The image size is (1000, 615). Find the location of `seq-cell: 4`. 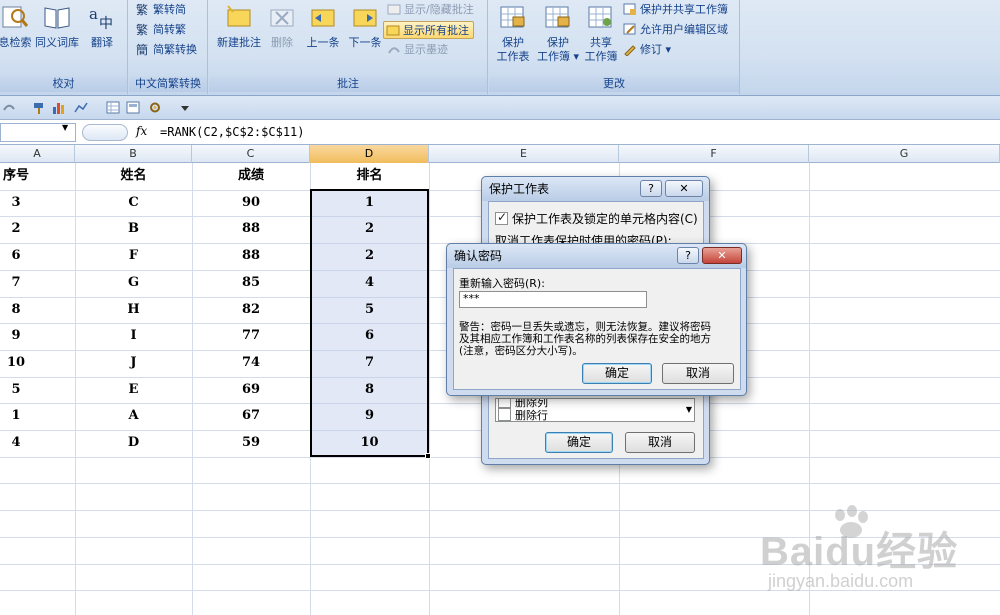

seq-cell: 4 is located at coordinates (16, 443).